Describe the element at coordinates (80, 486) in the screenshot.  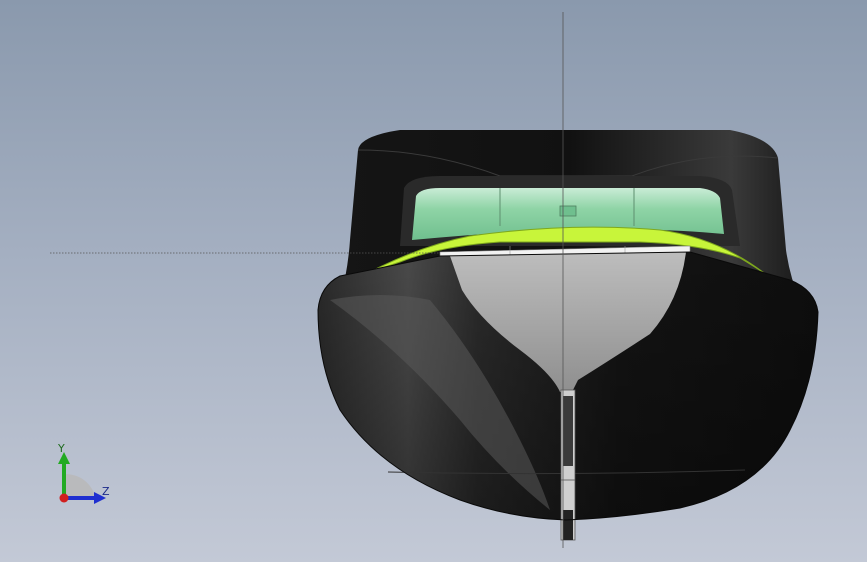
I see `triad-plane` at that location.